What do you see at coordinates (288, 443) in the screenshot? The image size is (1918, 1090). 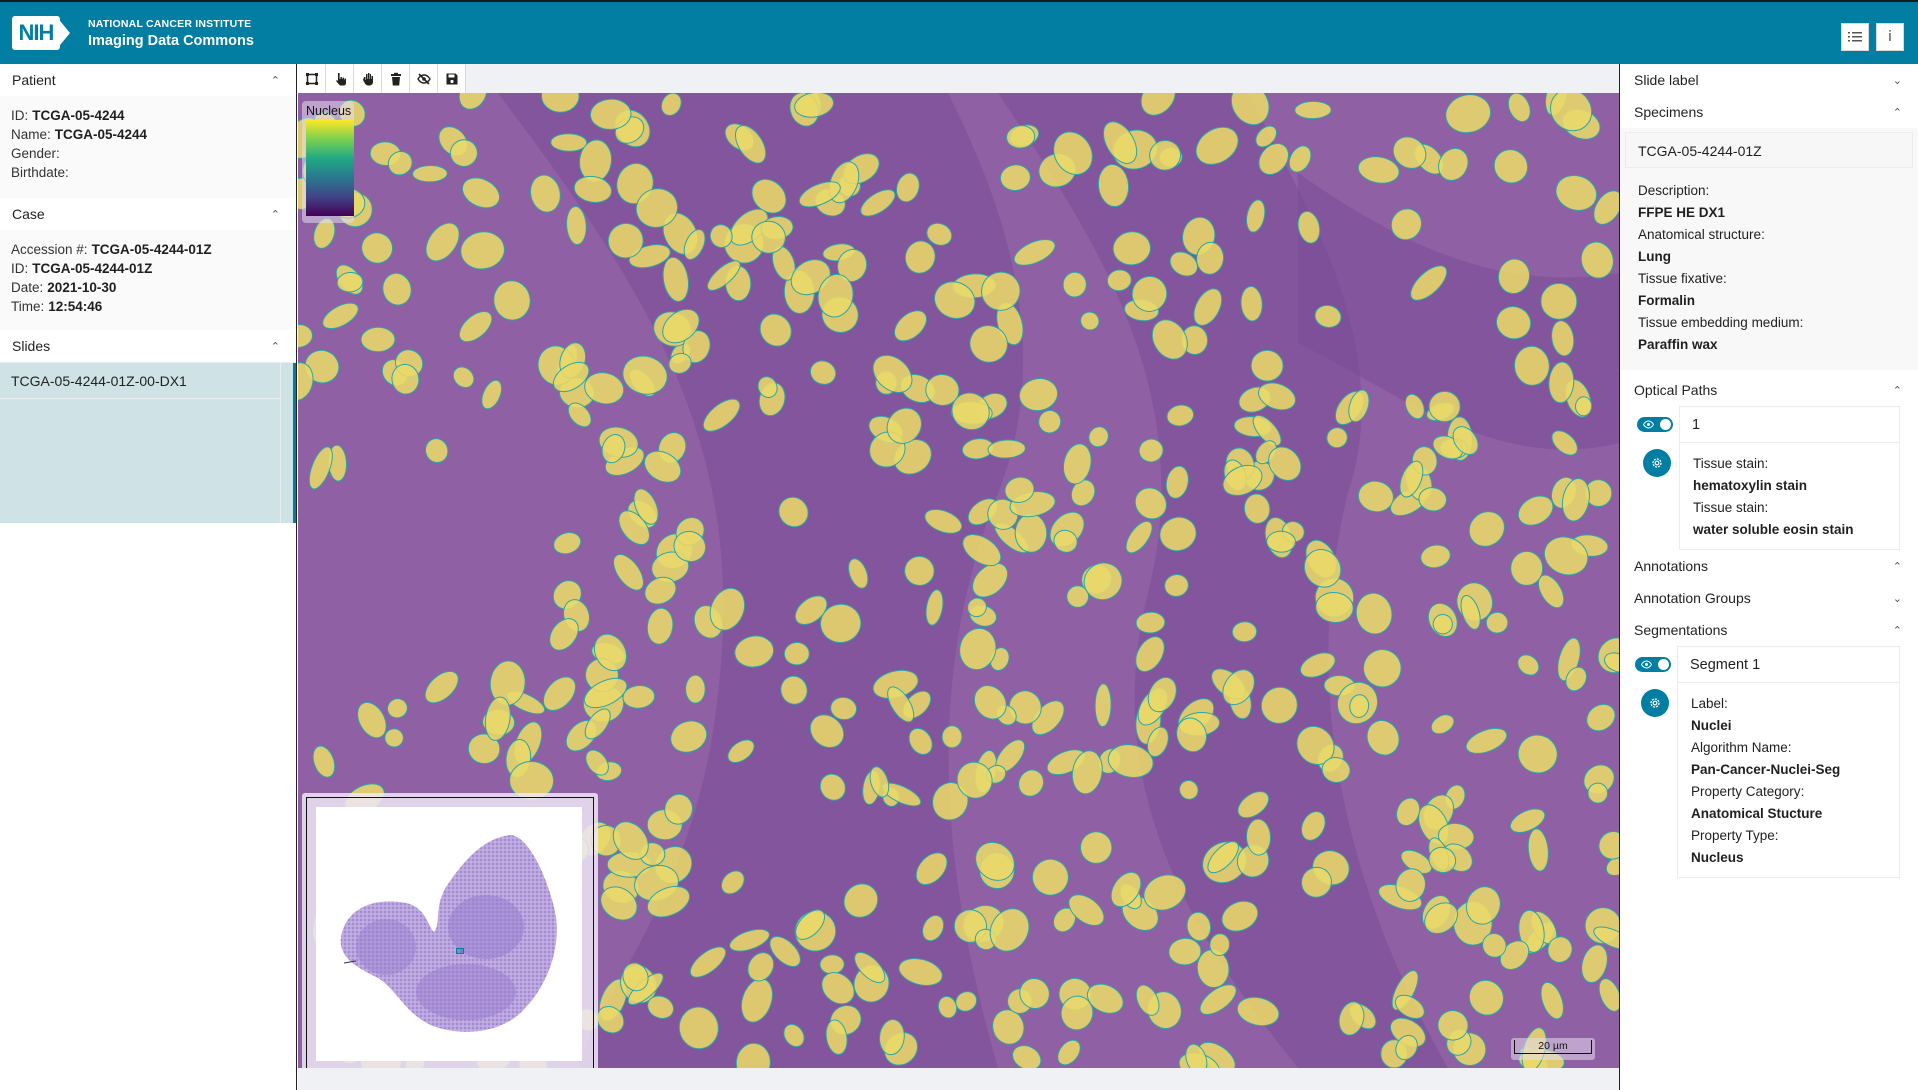 I see `slides-scrollbar` at bounding box center [288, 443].